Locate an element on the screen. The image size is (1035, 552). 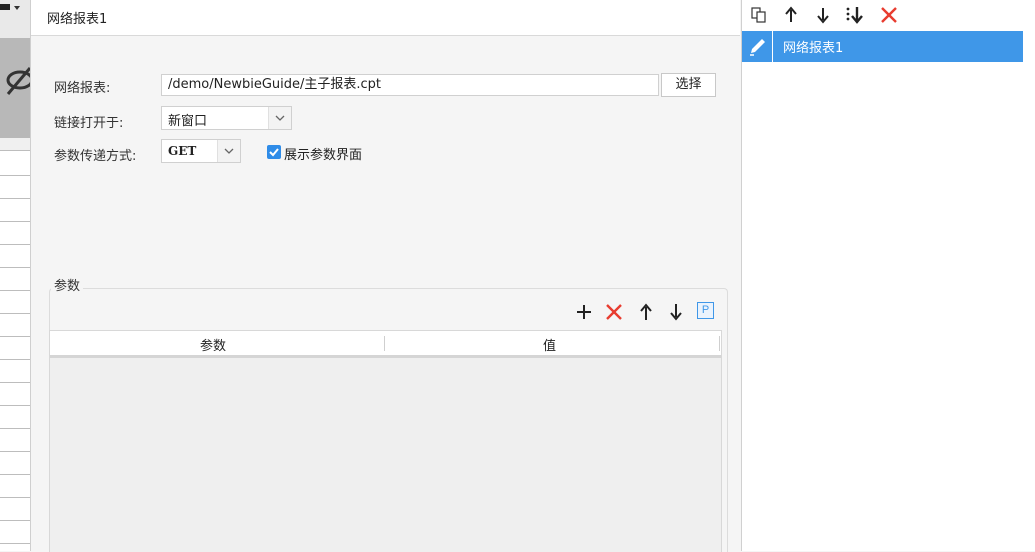
show-params-checkbox is located at coordinates (274, 152).